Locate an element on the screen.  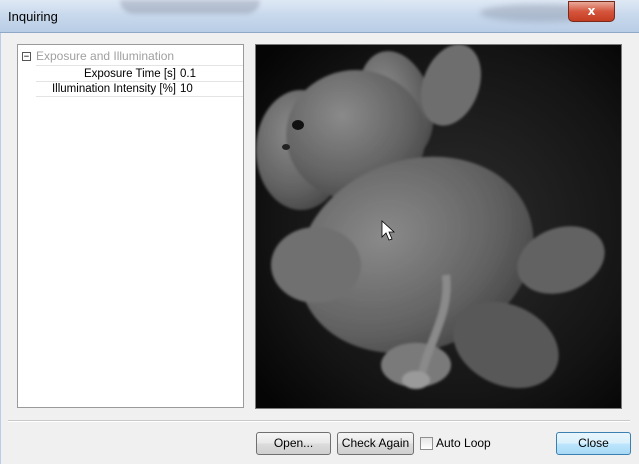
window-close-button: x is located at coordinates (591, 11).